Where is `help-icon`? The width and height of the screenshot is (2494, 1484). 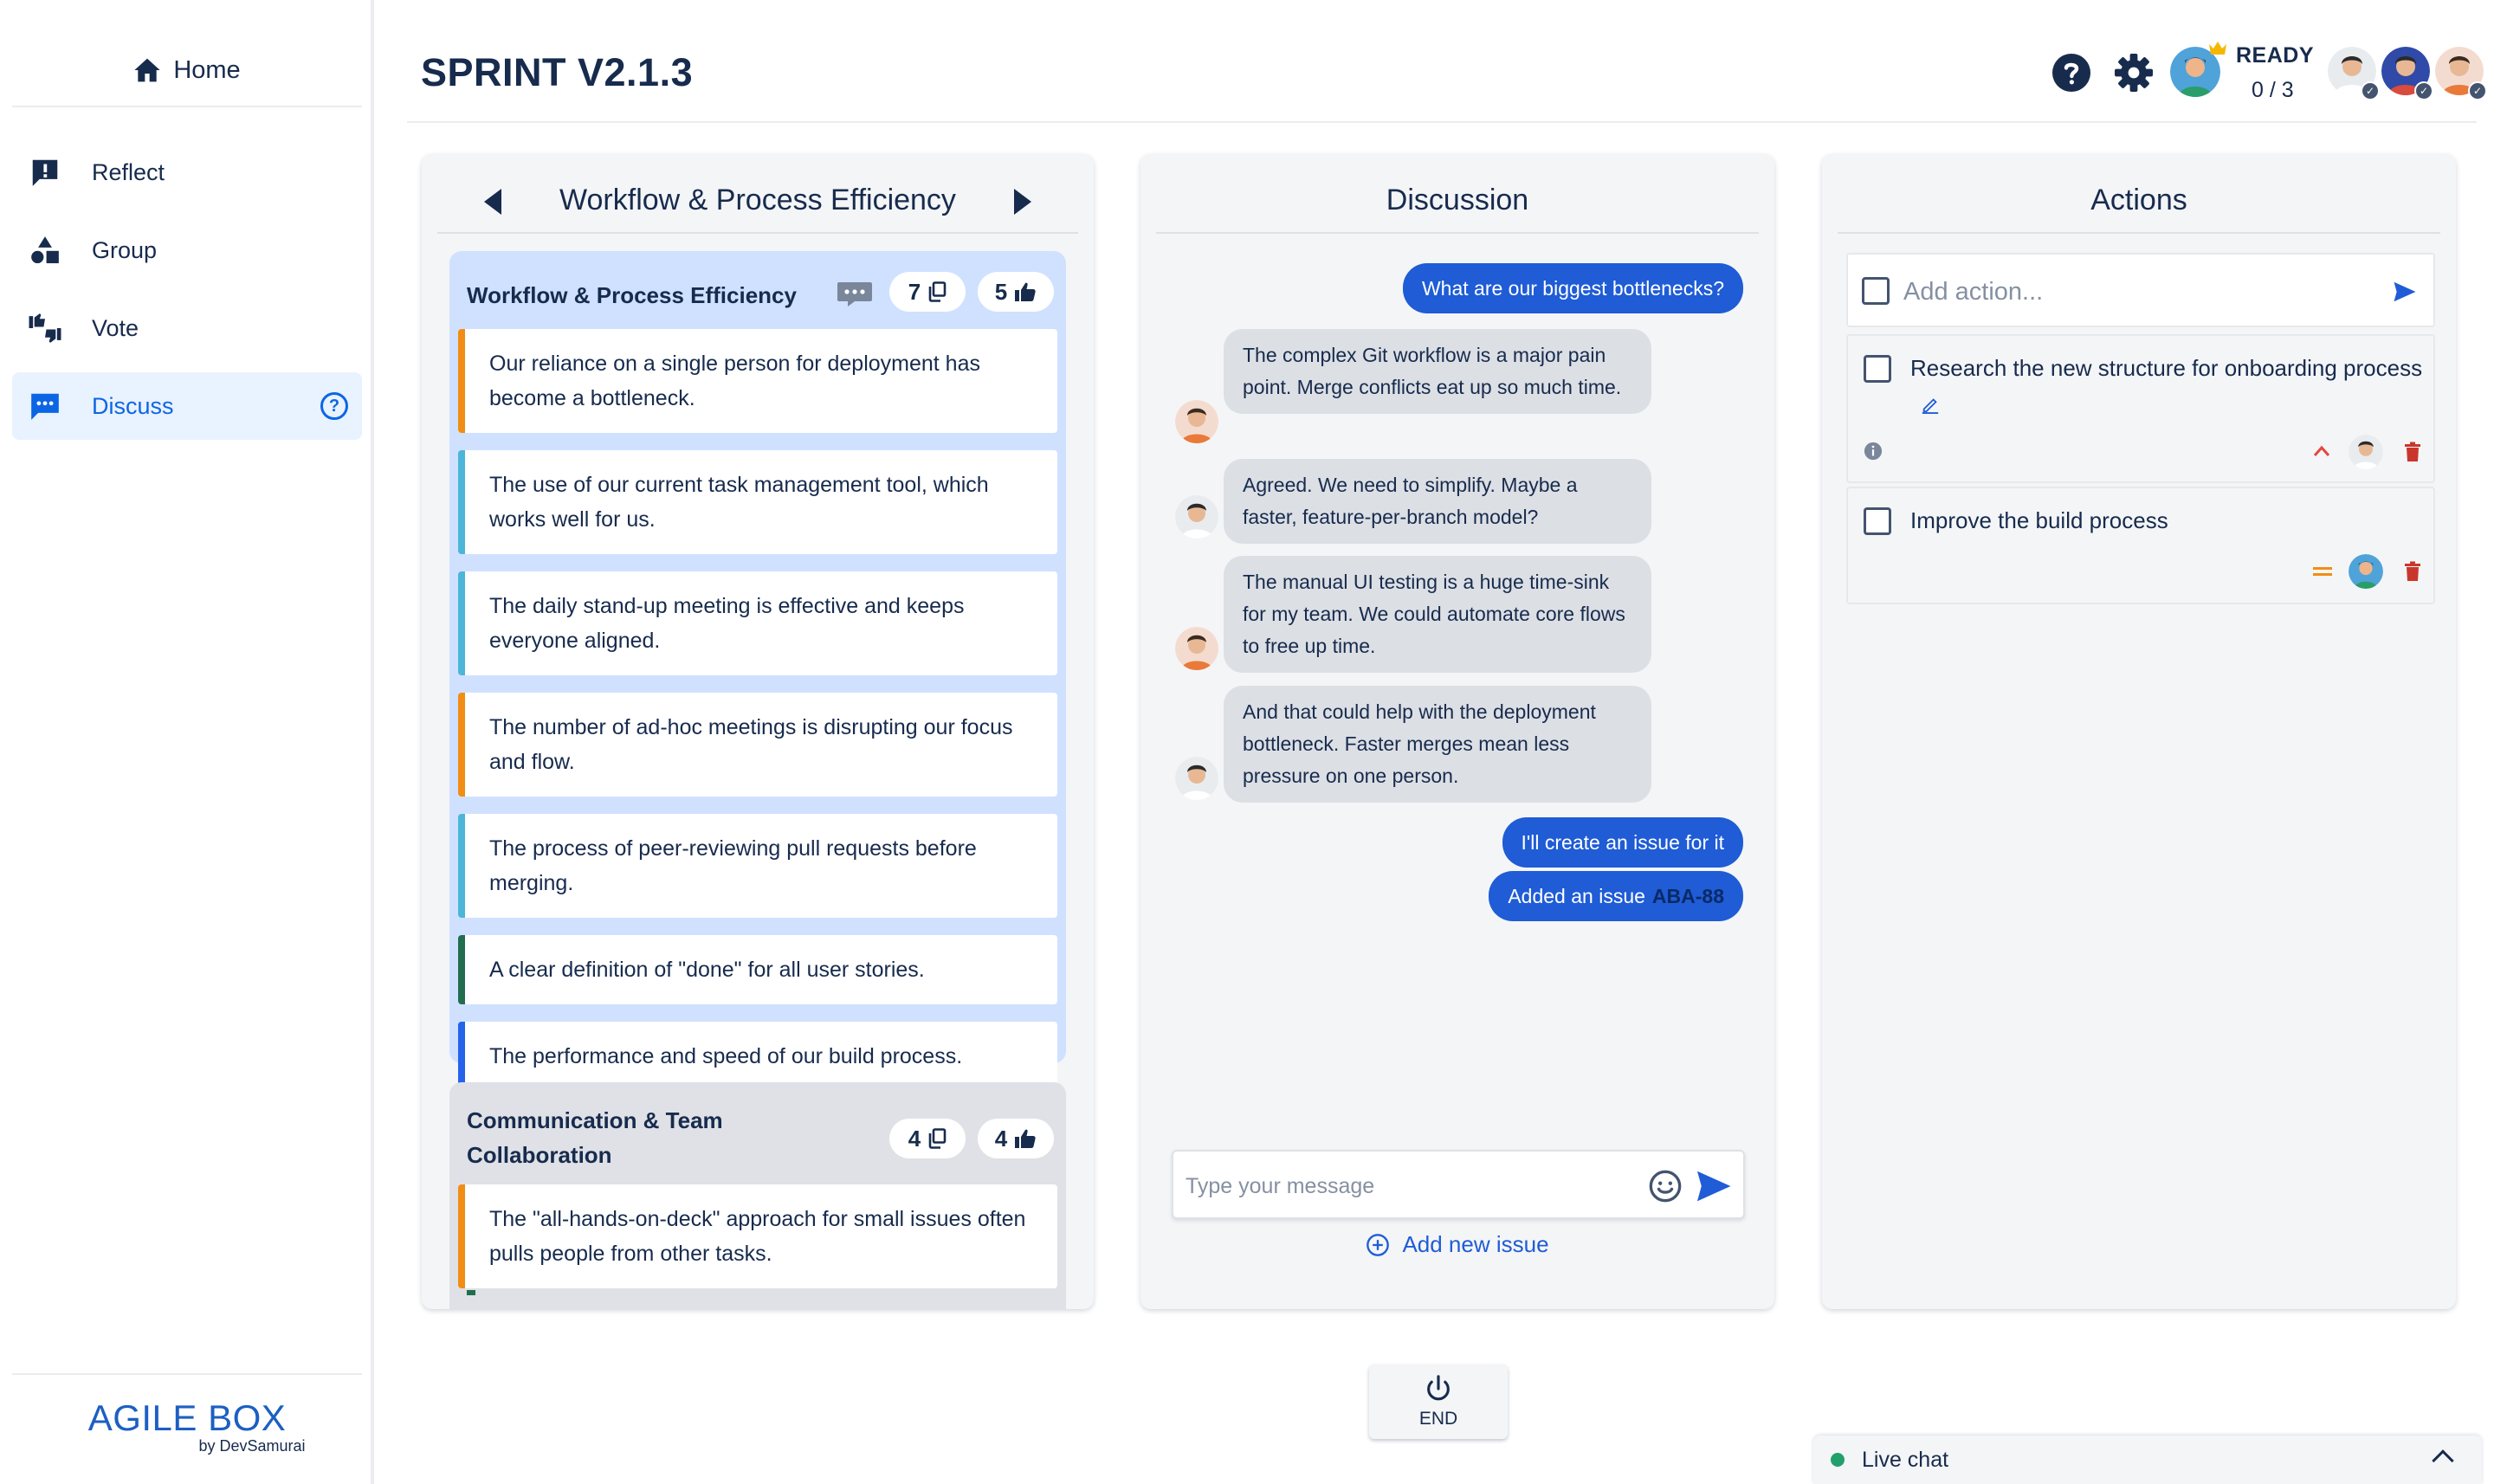
help-icon is located at coordinates (2071, 73).